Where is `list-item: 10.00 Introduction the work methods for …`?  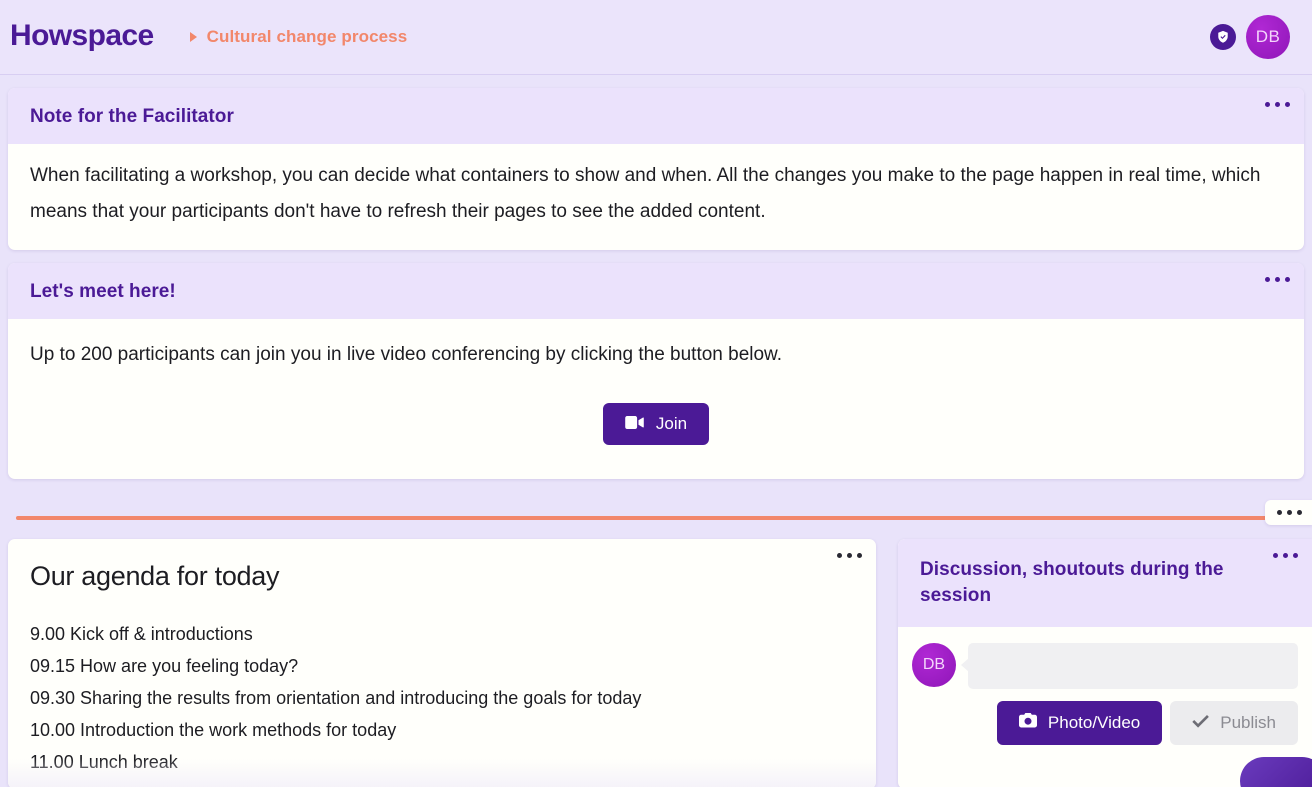
list-item: 10.00 Introduction the work methods for … is located at coordinates (213, 730).